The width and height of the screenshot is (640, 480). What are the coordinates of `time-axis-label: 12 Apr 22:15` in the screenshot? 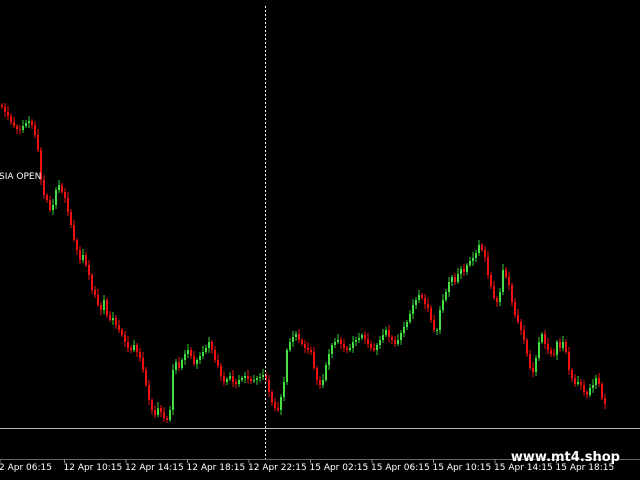 It's located at (277, 468).